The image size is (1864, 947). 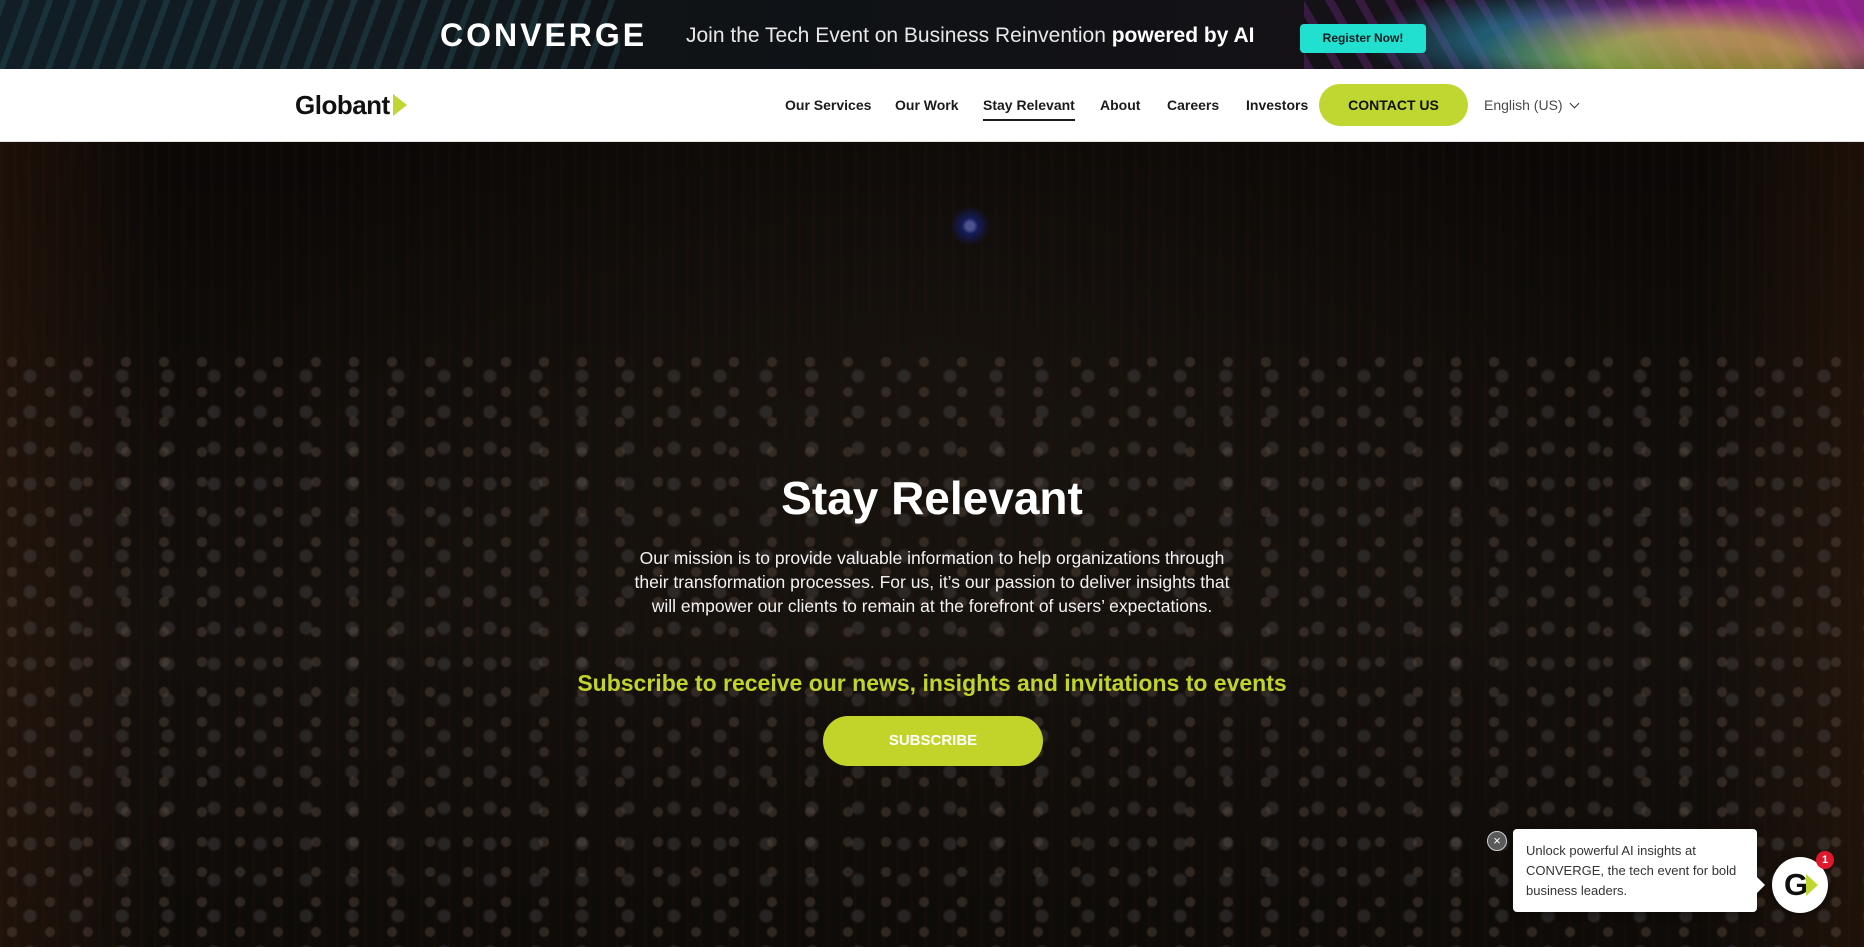 What do you see at coordinates (933, 741) in the screenshot?
I see `subscribe-button: SUBSCRIBE` at bounding box center [933, 741].